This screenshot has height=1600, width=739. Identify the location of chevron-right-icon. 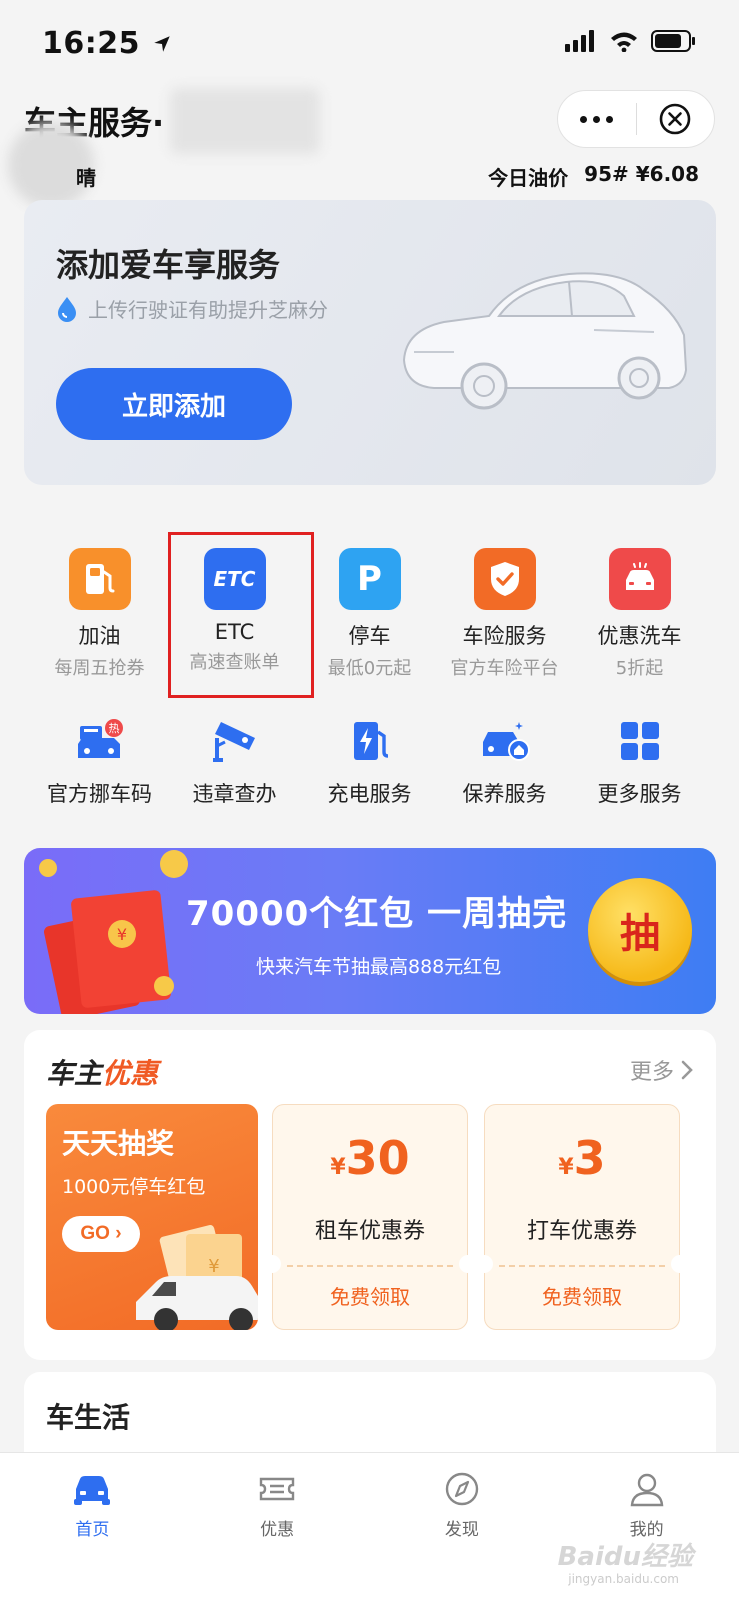
(687, 1070).